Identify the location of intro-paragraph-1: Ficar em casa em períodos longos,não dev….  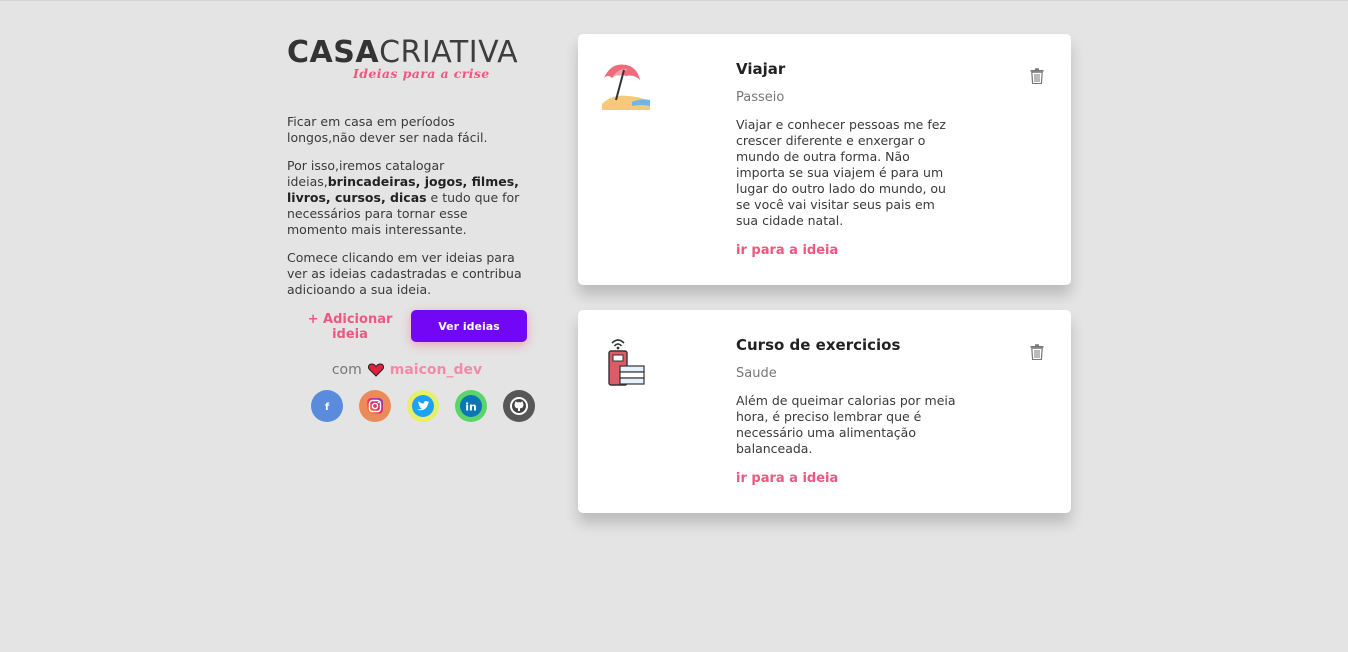
(387, 129).